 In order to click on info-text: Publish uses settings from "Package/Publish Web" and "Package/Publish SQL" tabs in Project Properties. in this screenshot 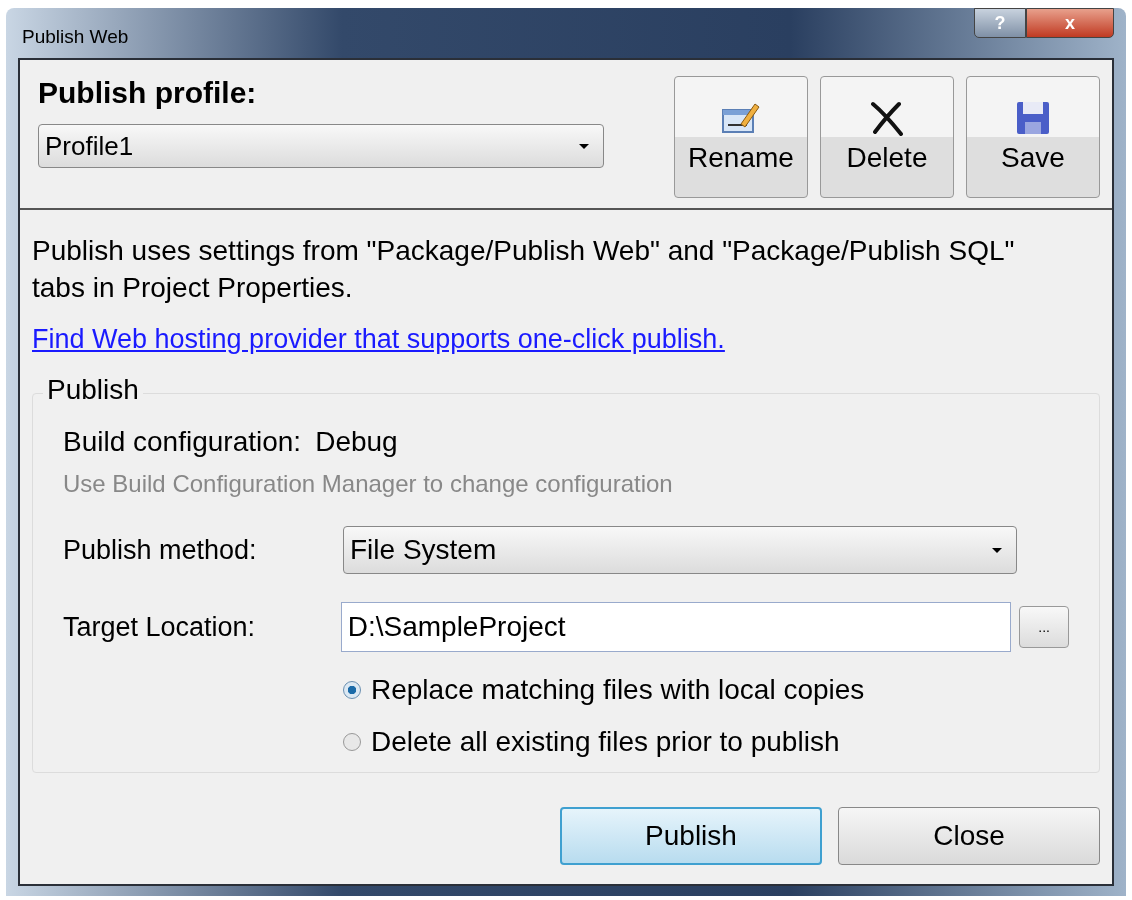, I will do `click(524, 269)`.